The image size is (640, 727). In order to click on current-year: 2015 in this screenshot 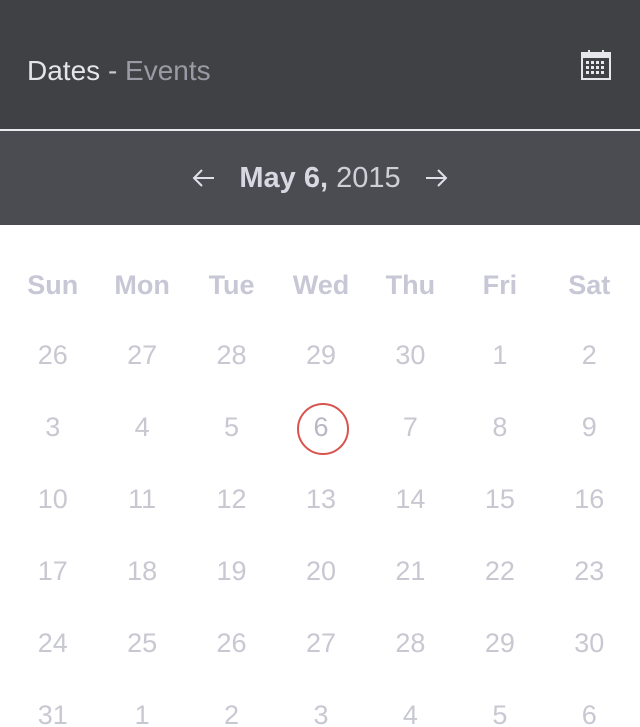, I will do `click(368, 178)`.